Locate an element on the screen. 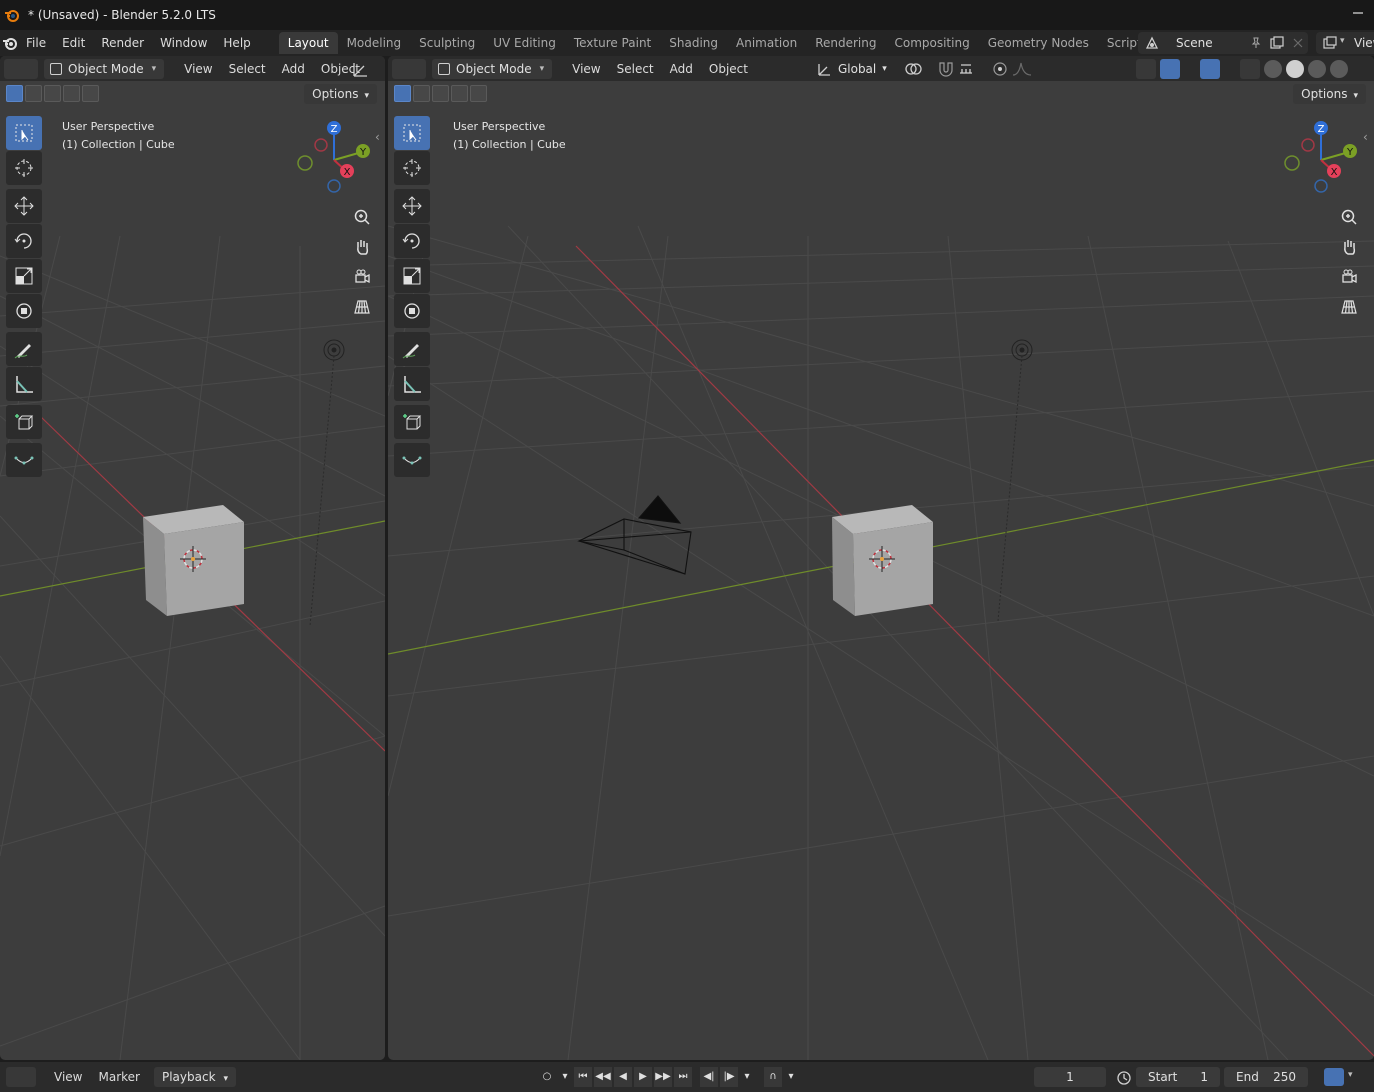 This screenshot has width=1374, height=1092. menu-window: Window is located at coordinates (183, 43).